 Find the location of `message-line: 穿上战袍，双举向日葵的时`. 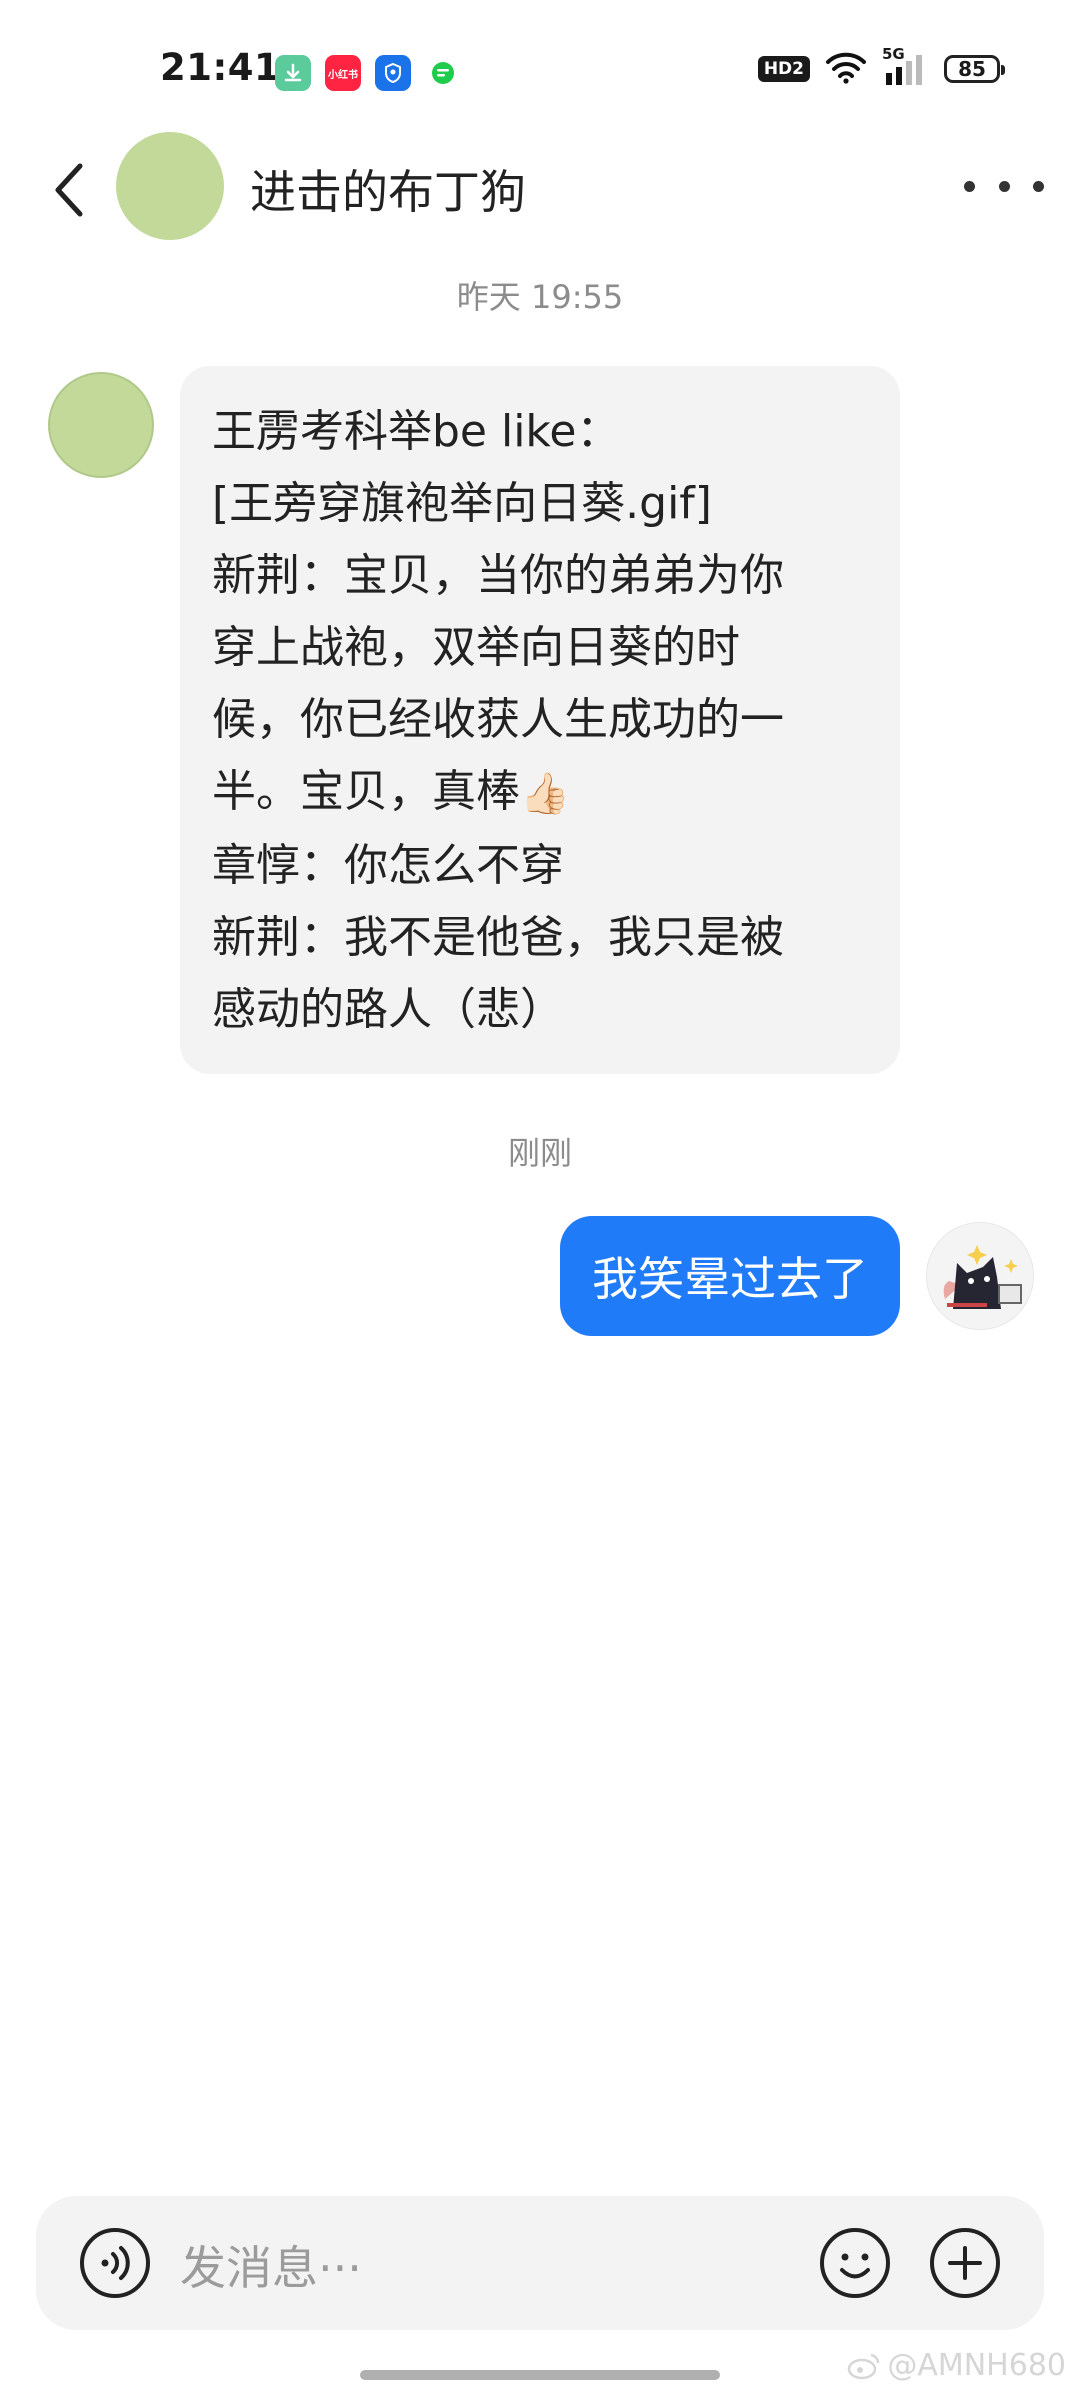

message-line: 穿上战袍，双举向日葵的时 is located at coordinates (476, 647).